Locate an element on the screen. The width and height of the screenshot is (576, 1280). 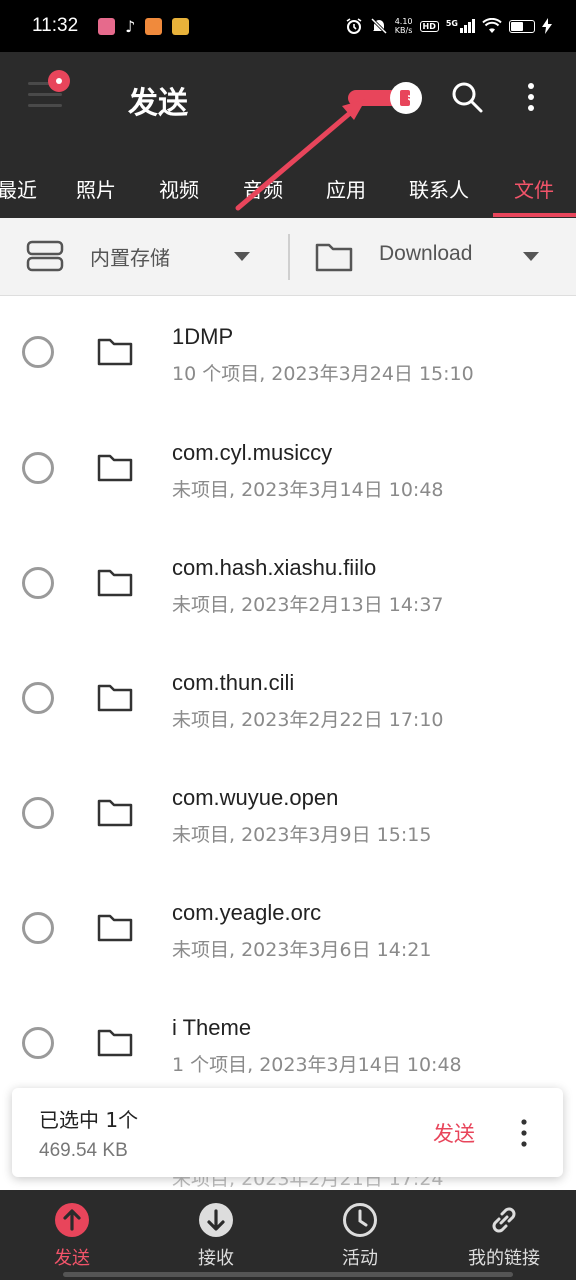
file-name: com.wuyue.open is located at coordinates (255, 797).